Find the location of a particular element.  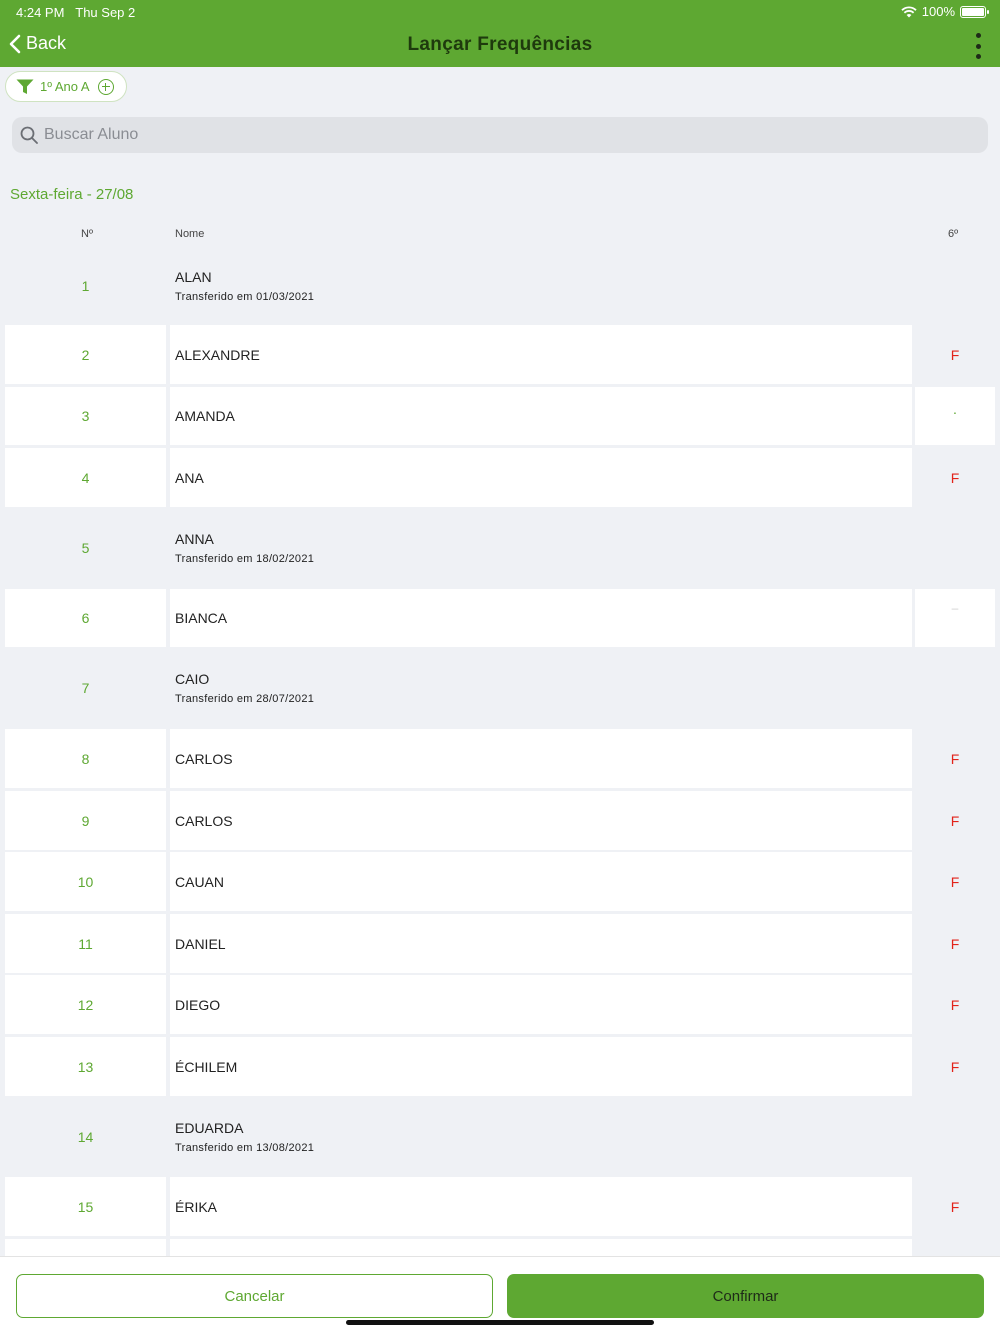

student-name: ANA is located at coordinates (189, 477).